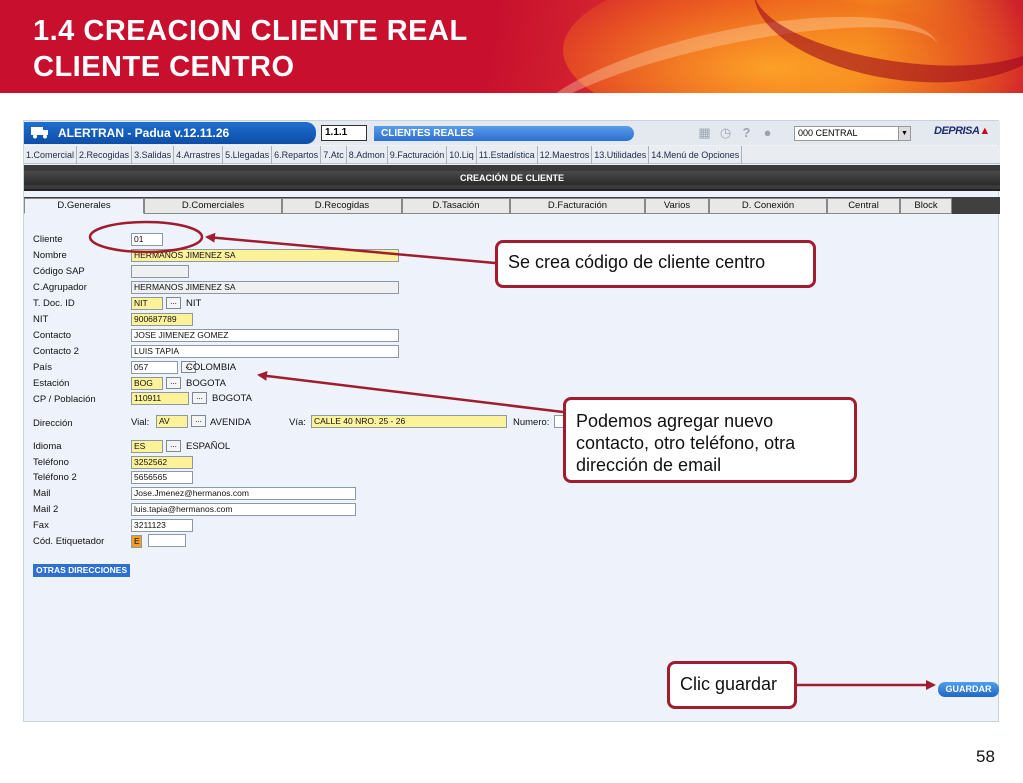 The height and width of the screenshot is (783, 1023). What do you see at coordinates (160, 398) in the screenshot?
I see `cp-poblacion-field: 110911` at bounding box center [160, 398].